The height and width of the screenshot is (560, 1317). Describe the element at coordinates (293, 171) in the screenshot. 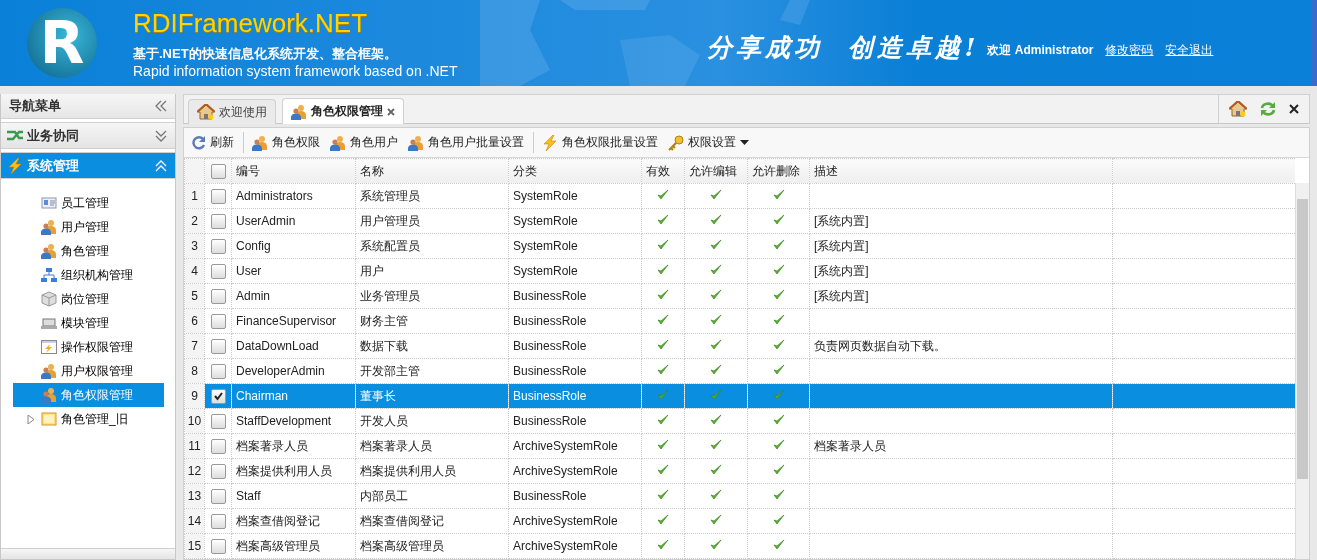

I see `column-header: 编号` at that location.